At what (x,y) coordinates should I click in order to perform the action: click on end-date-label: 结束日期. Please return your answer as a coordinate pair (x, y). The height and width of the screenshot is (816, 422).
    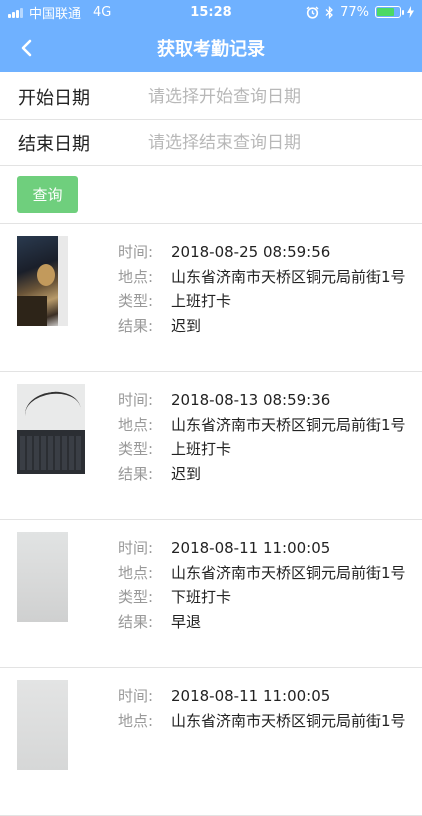
    Looking at the image, I should click on (54, 144).